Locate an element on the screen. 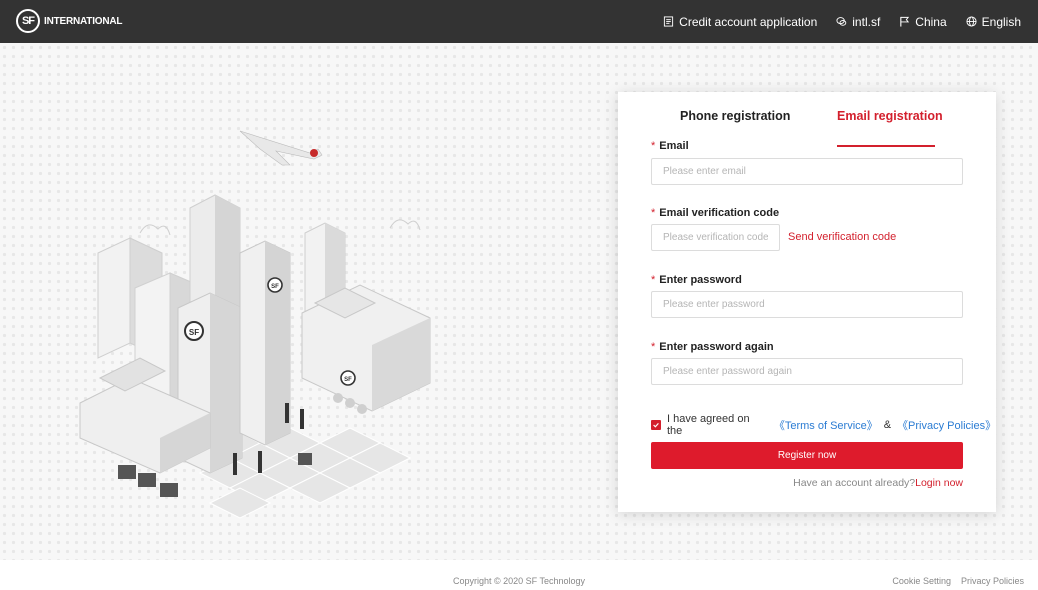 The width and height of the screenshot is (1038, 590). code-label: * Email verification code is located at coordinates (715, 213).